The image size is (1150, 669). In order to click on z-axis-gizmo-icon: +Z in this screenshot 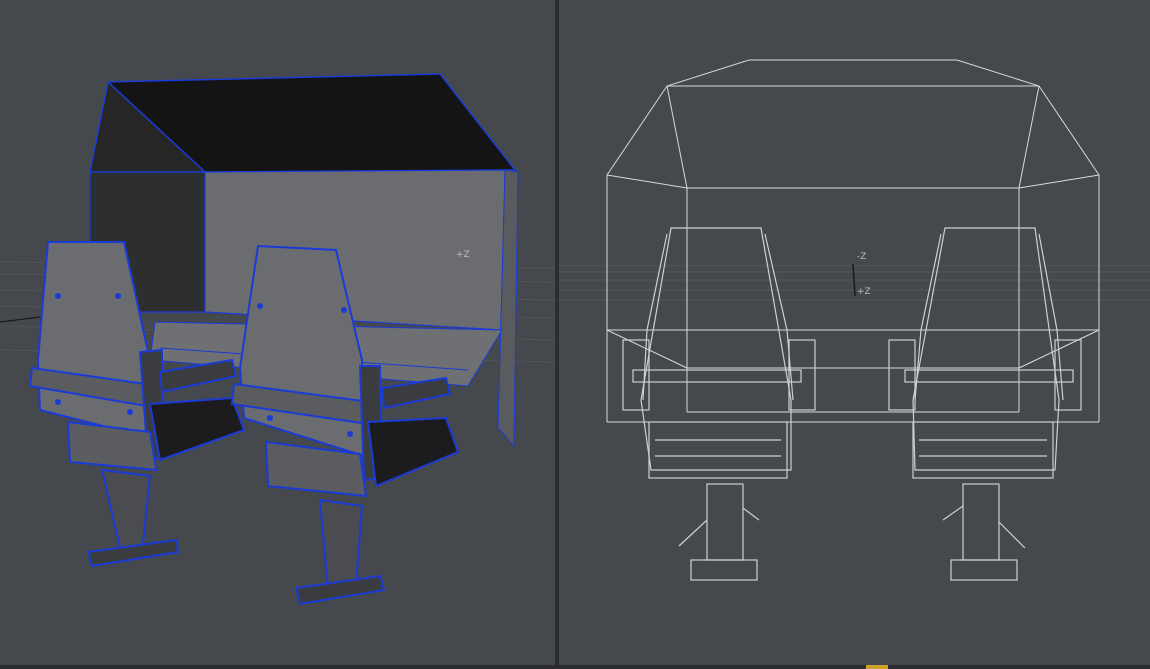, I will do `click(463, 255)`.